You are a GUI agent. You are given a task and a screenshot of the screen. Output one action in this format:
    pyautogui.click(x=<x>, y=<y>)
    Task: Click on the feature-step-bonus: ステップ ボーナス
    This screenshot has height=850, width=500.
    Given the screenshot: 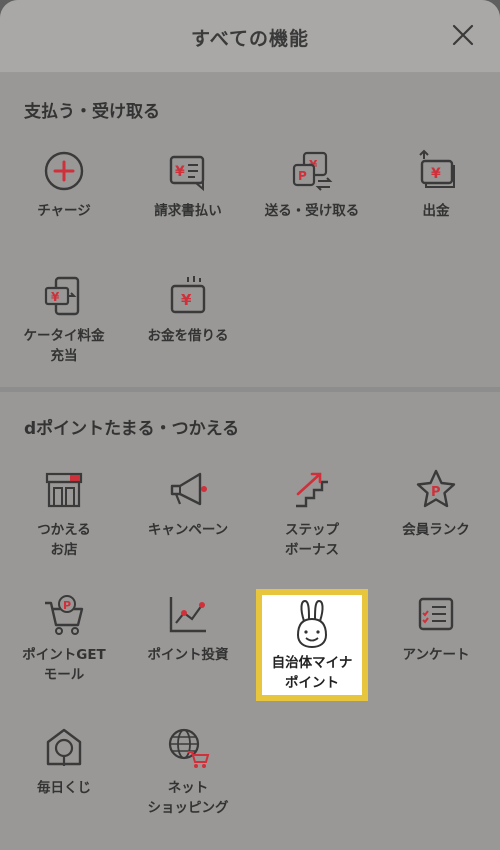 What is the action you would take?
    pyautogui.click(x=312, y=522)
    